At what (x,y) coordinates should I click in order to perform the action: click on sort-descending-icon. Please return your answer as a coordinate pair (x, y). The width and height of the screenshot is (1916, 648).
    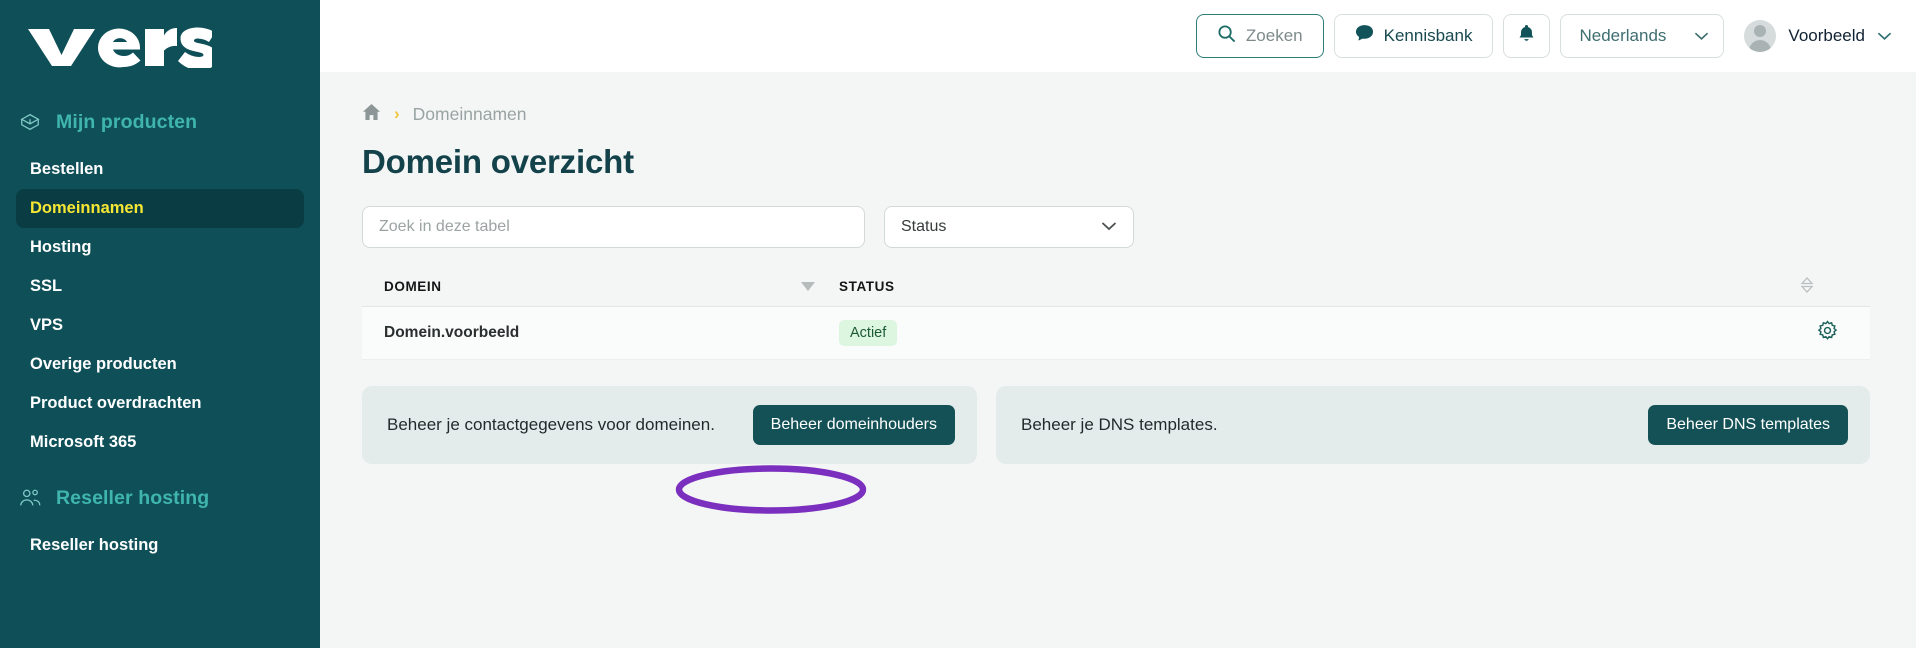
    Looking at the image, I should click on (808, 286).